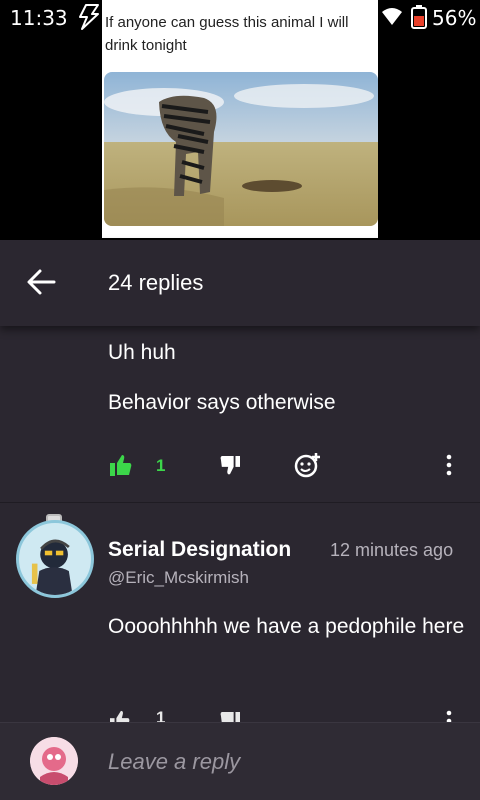  Describe the element at coordinates (240, 502) in the screenshot. I see `divider` at that location.